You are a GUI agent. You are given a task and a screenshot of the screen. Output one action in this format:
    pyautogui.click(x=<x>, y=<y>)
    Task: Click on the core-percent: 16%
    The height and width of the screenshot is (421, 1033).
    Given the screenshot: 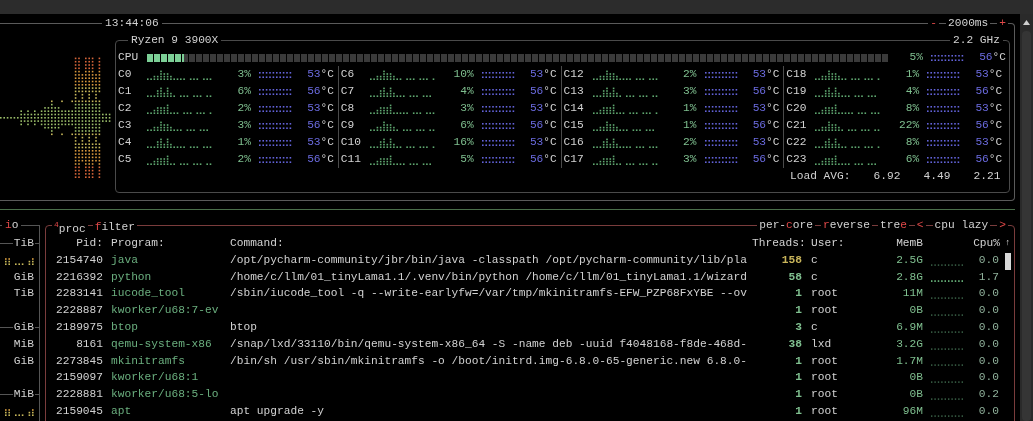 What is the action you would take?
    pyautogui.click(x=463, y=142)
    